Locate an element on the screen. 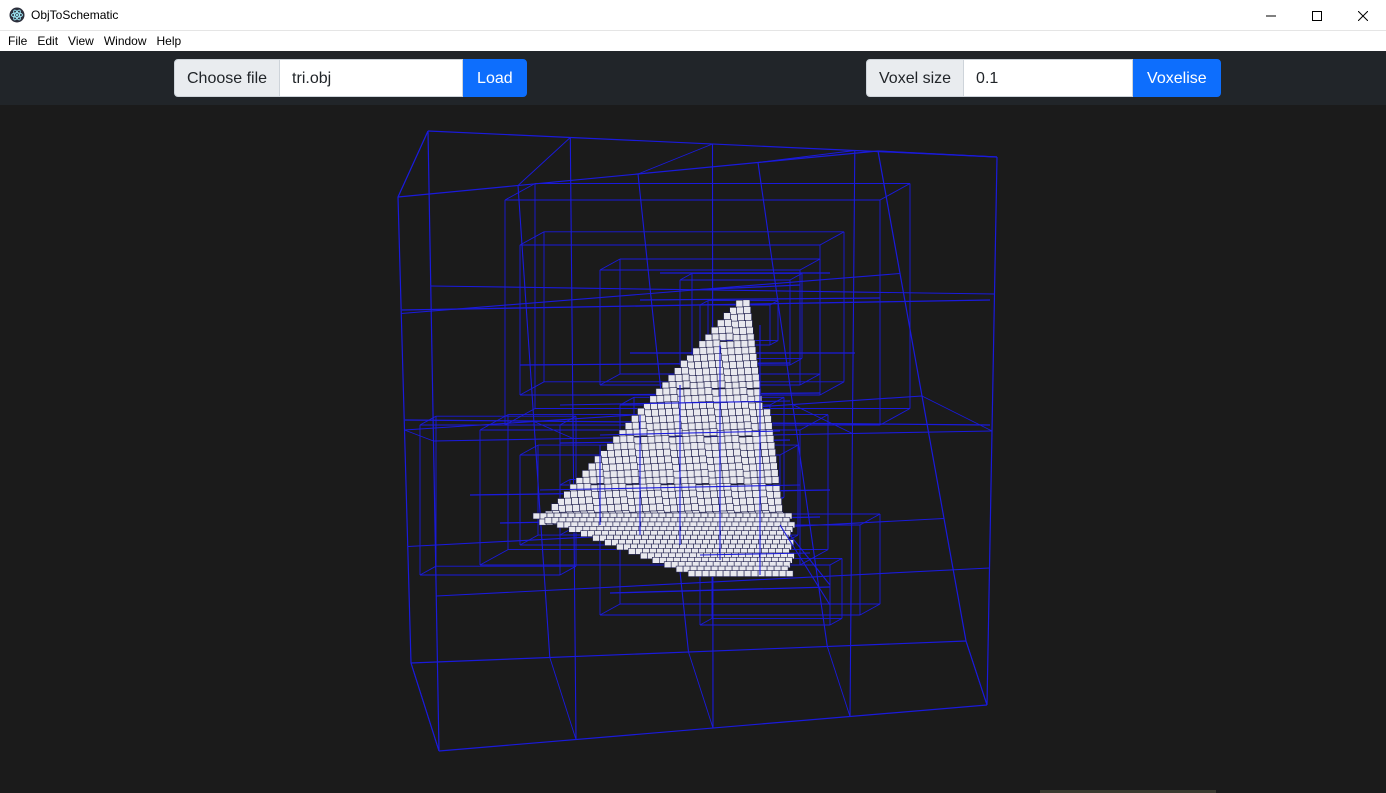  close-button is located at coordinates (1363, 15).